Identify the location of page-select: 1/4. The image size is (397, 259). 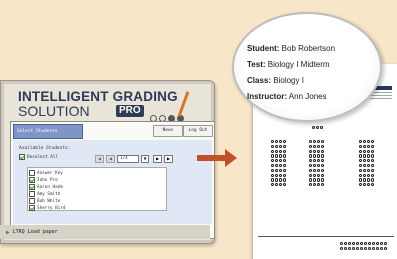
(128, 159).